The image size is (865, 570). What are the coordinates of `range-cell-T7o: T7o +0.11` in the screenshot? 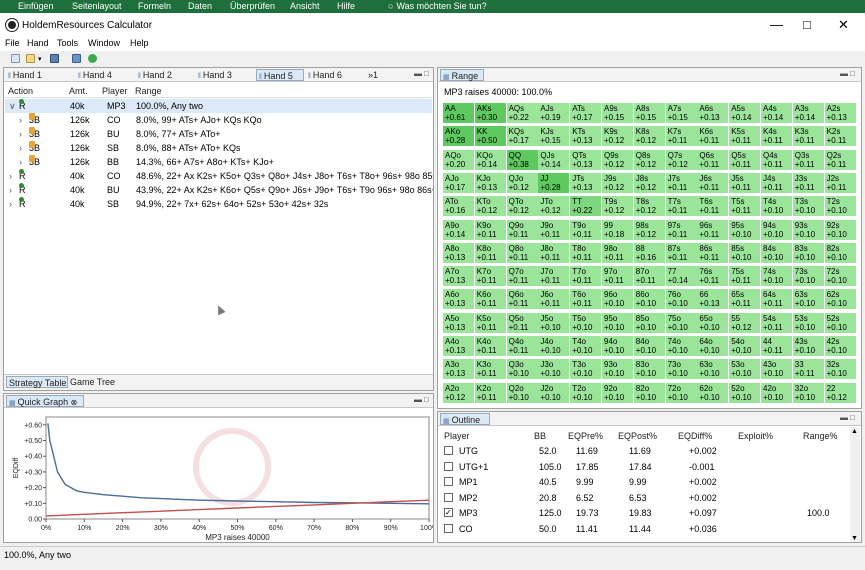 It's located at (586, 276).